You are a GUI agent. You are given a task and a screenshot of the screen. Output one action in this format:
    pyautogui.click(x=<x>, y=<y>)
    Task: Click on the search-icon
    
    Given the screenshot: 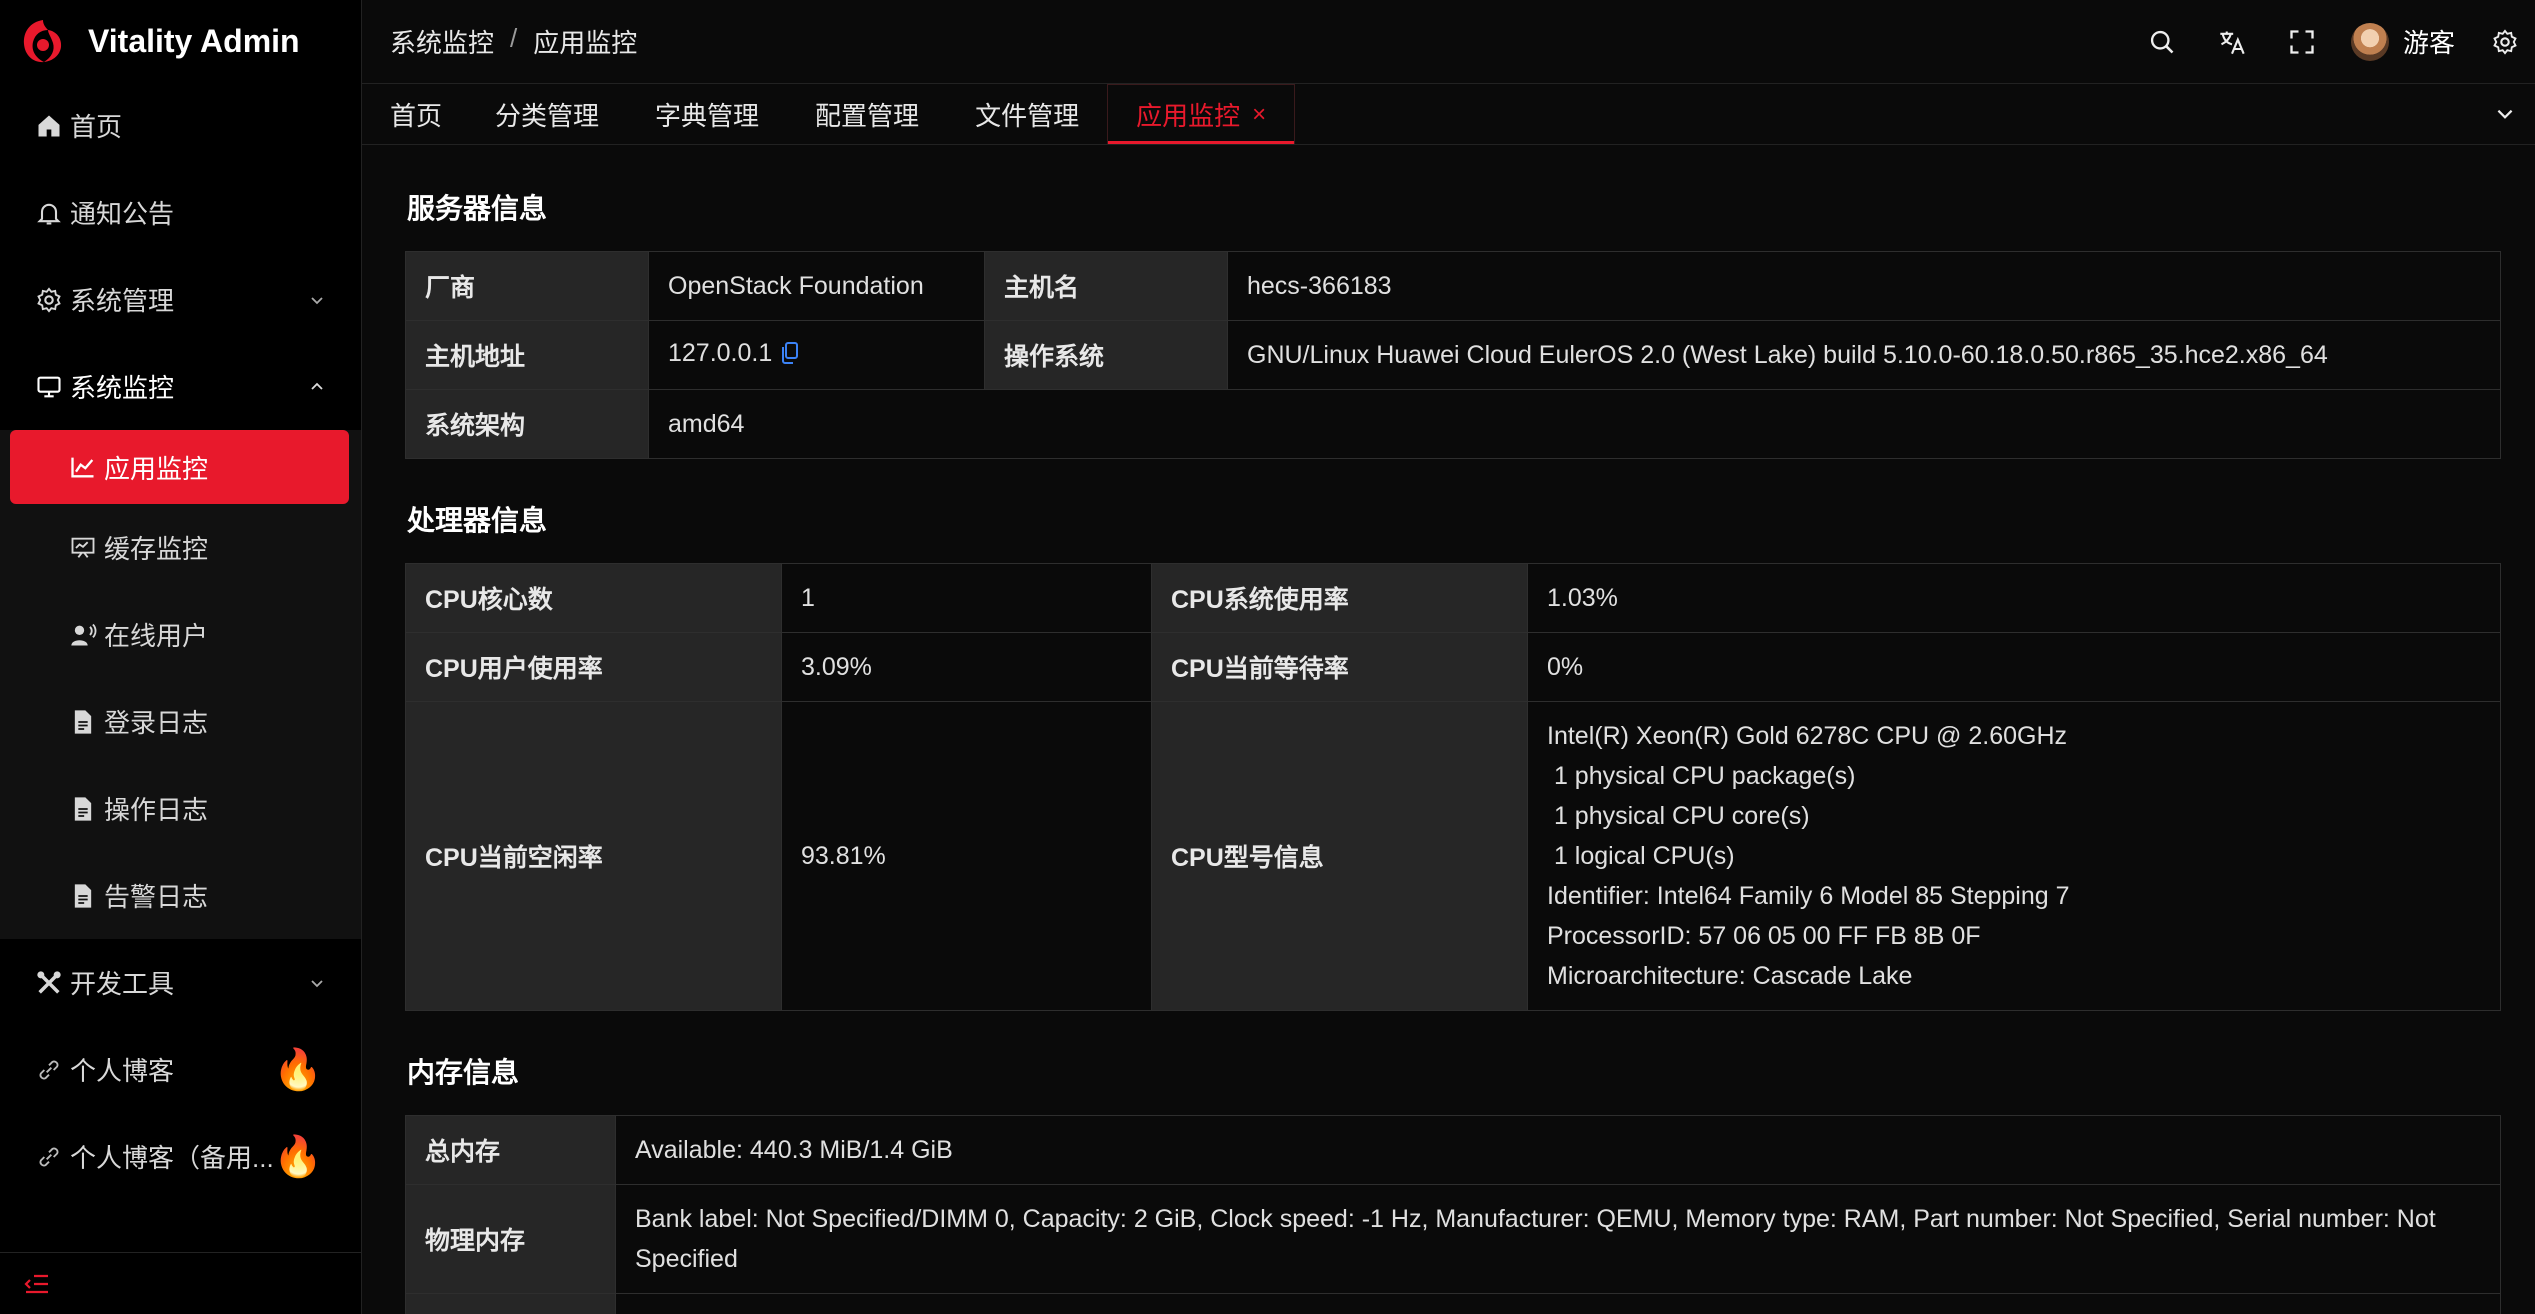 What is the action you would take?
    pyautogui.click(x=2162, y=41)
    